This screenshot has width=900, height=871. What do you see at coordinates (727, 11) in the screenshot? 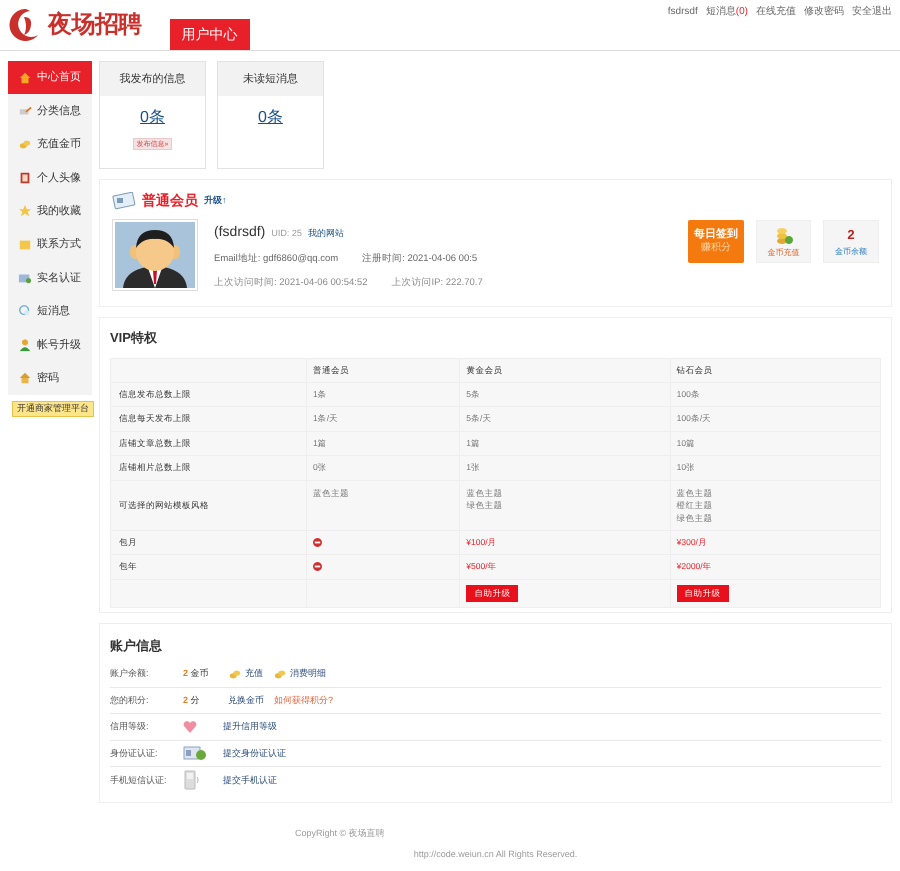
I see `top-link: 短消息(0)` at bounding box center [727, 11].